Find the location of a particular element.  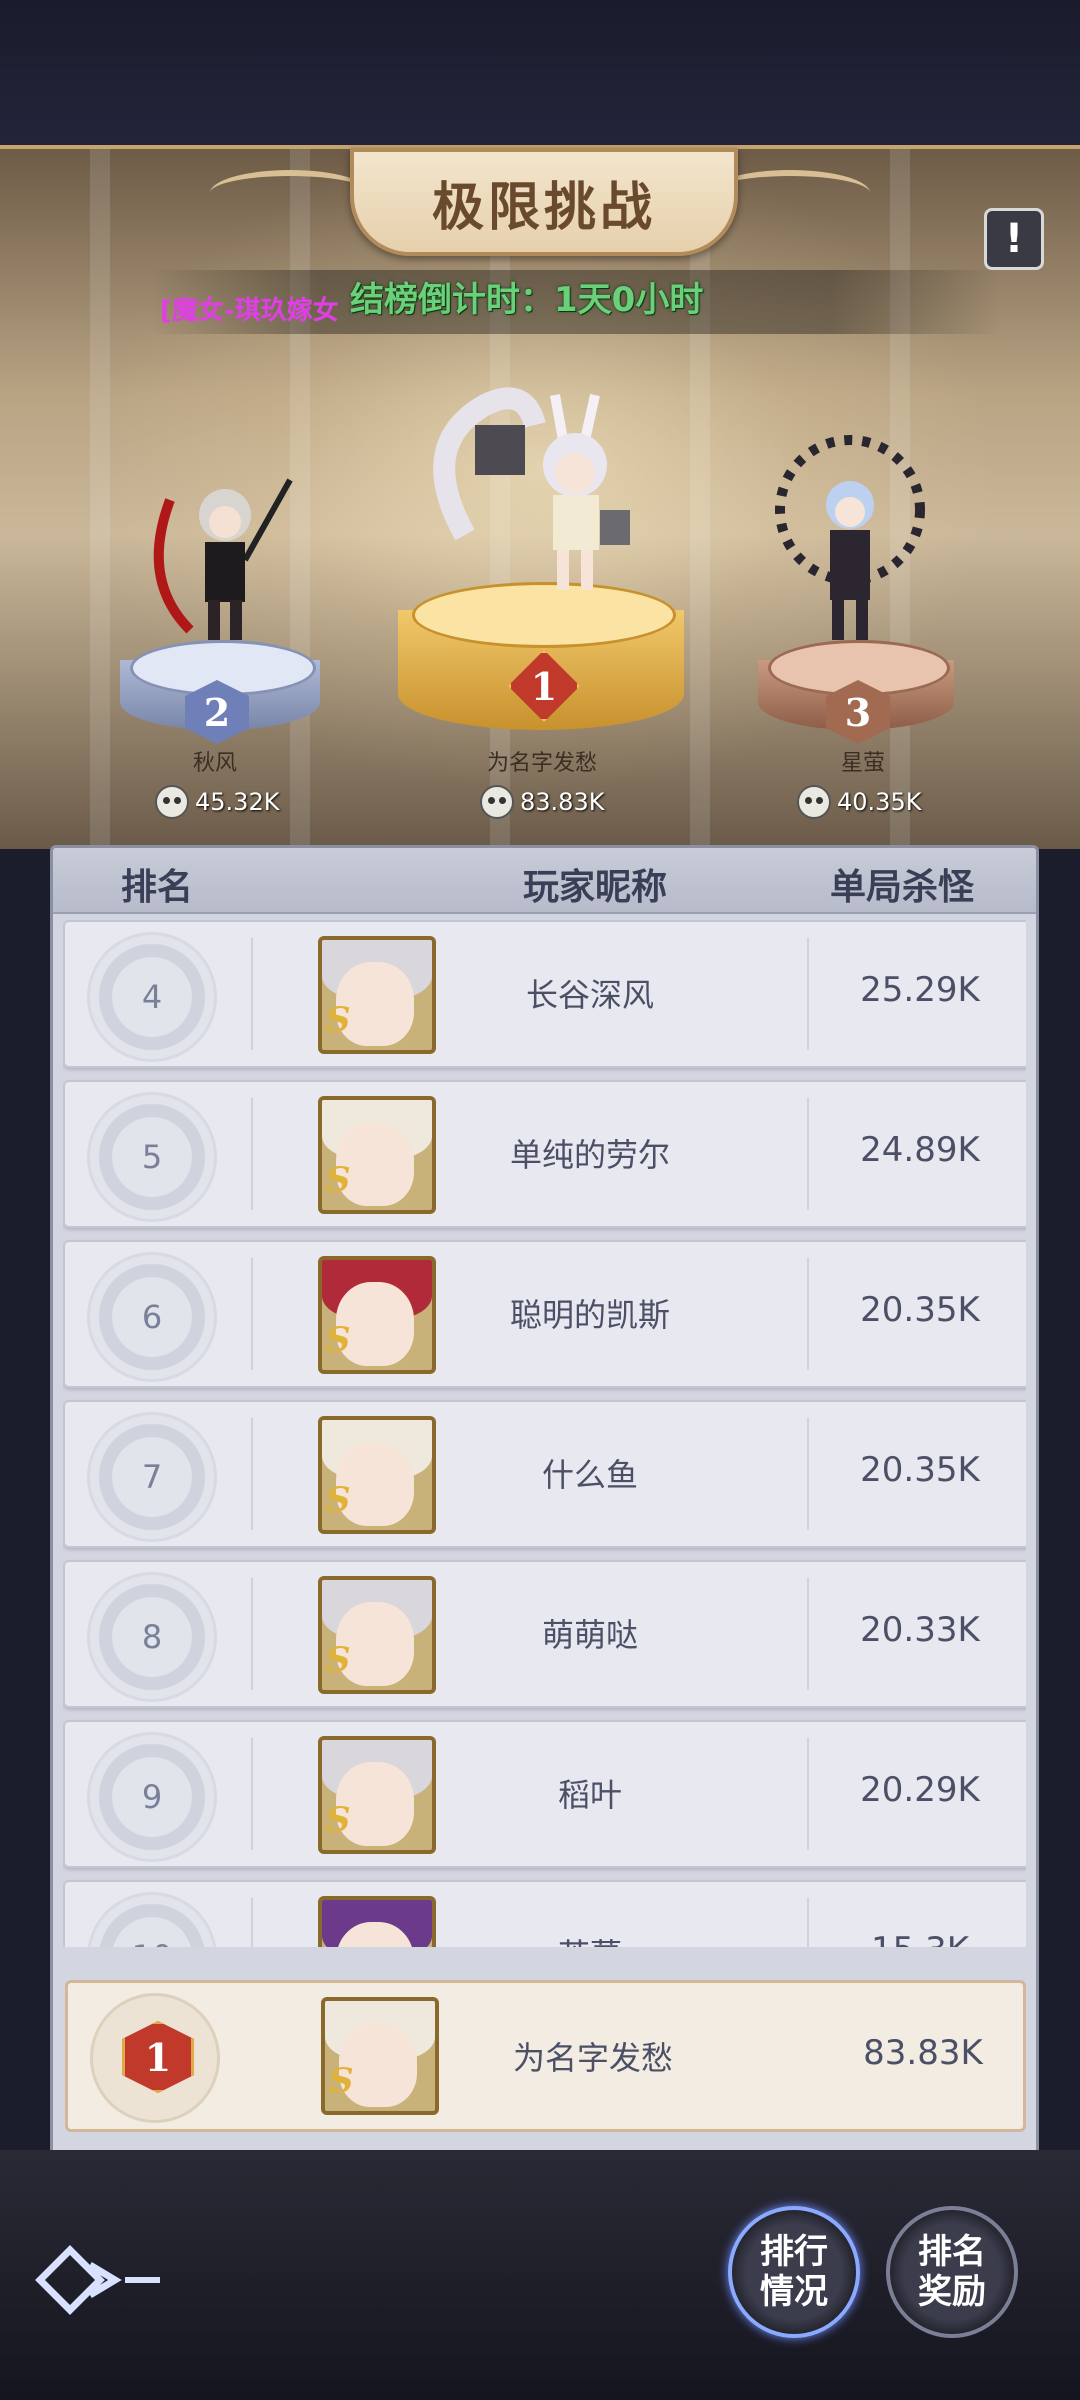

rank-circle: 9 is located at coordinates (152, 1797).